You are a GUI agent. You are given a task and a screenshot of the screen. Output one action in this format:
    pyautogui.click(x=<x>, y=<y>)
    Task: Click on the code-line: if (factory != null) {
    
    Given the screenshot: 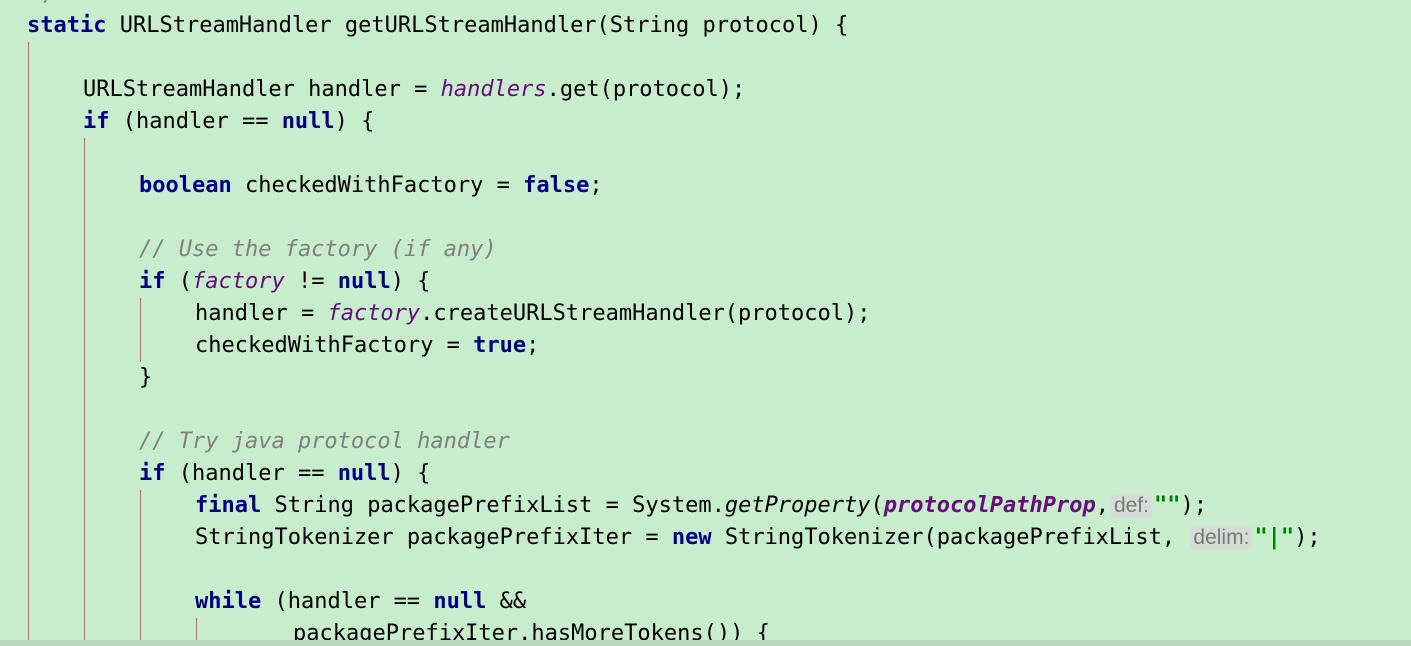 What is the action you would take?
    pyautogui.click(x=284, y=282)
    